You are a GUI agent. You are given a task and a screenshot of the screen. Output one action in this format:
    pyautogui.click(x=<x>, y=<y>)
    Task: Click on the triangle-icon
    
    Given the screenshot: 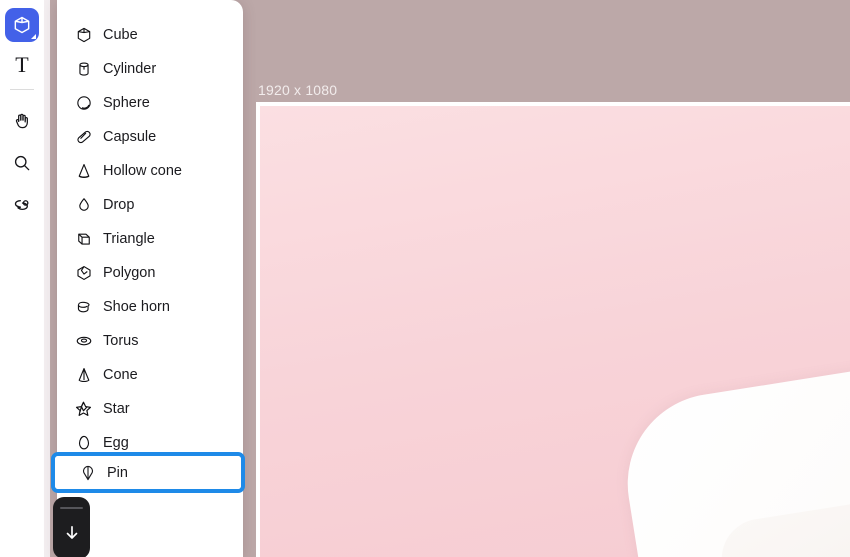 What is the action you would take?
    pyautogui.click(x=83, y=239)
    